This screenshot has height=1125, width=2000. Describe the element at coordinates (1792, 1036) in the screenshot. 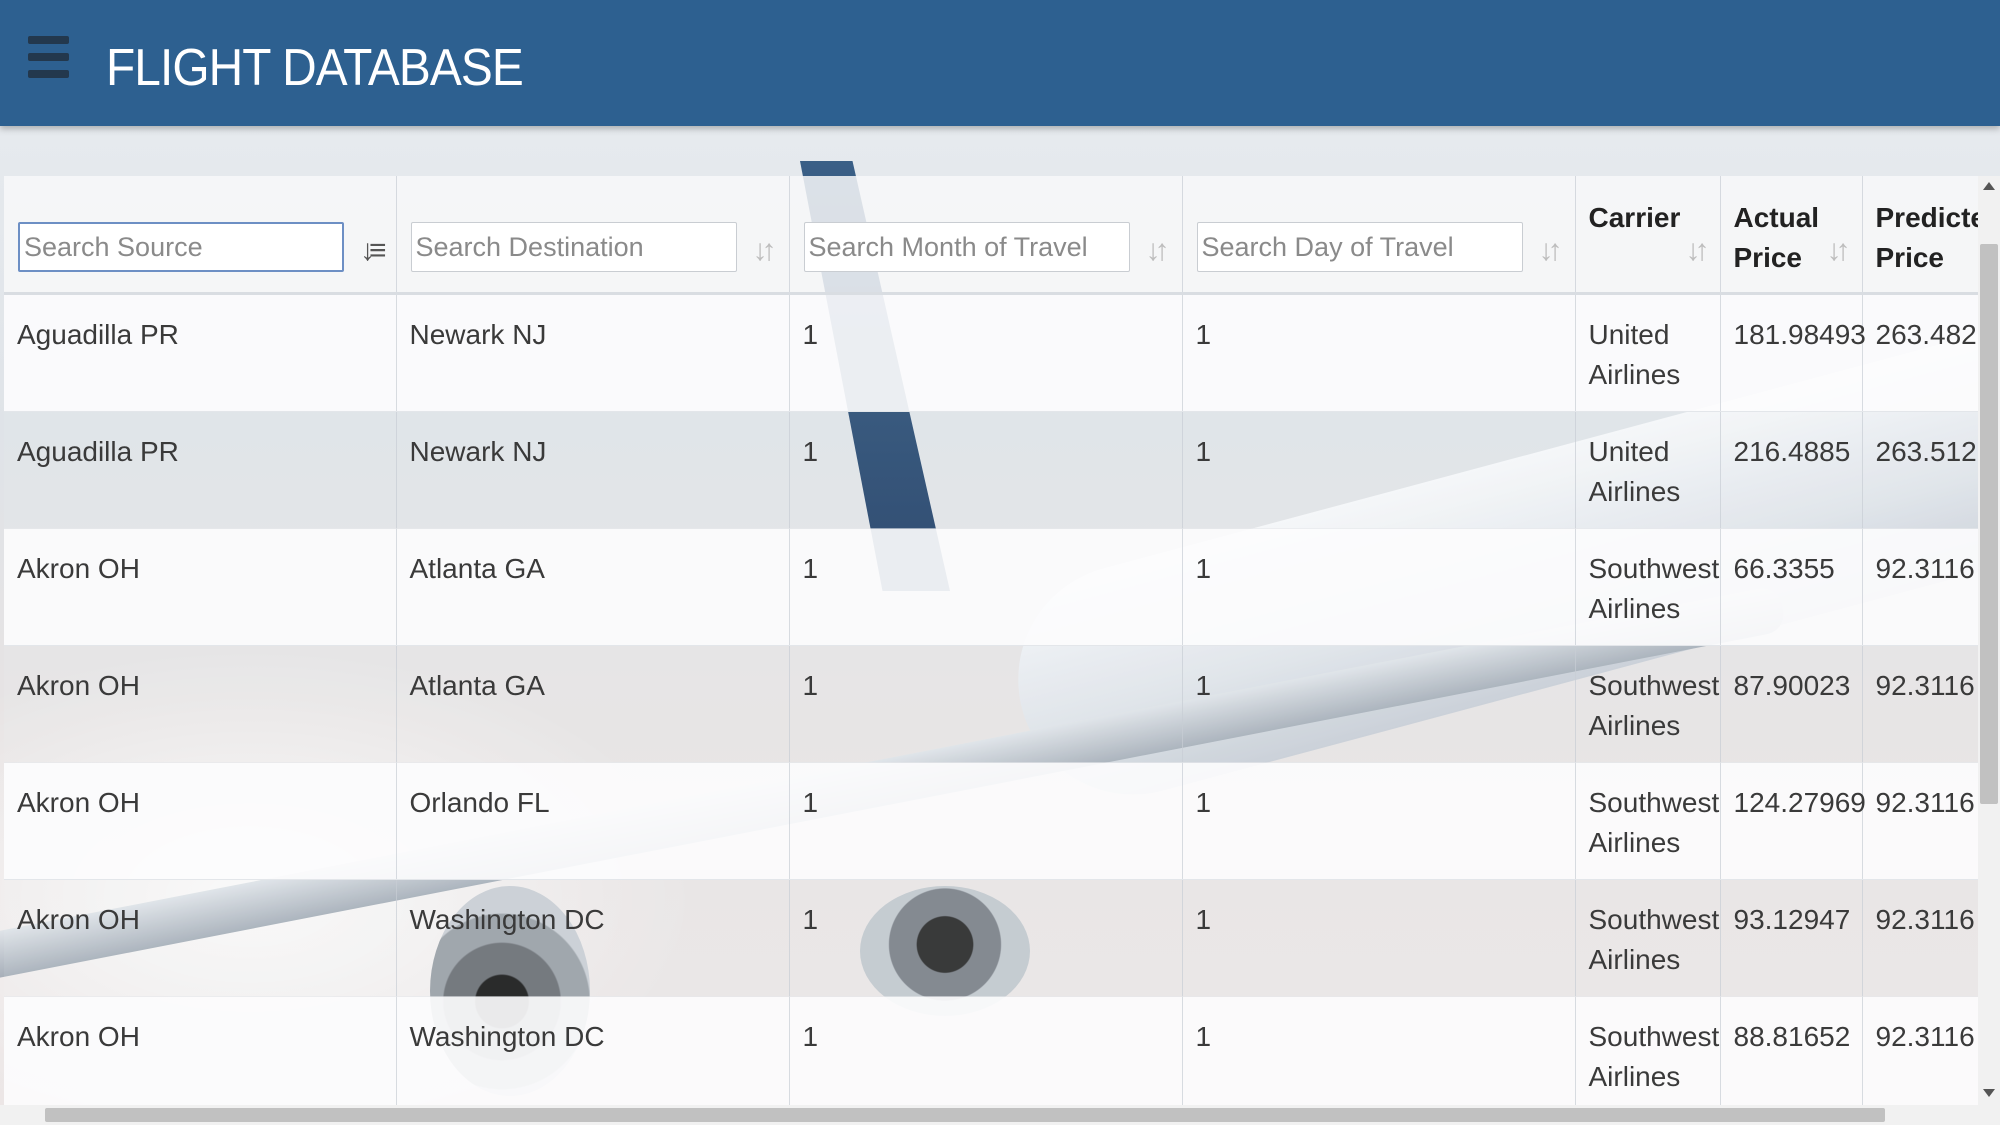

I see `cell-actual-price: 88.81652` at that location.